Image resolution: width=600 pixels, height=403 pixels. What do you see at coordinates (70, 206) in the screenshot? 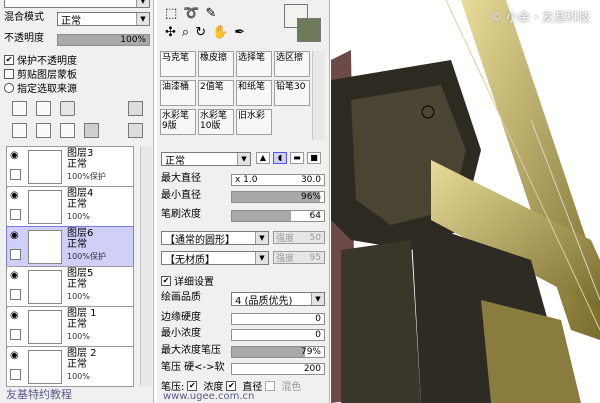
I see `layer-row: ◉ 图层4 正常 100%` at bounding box center [70, 206].